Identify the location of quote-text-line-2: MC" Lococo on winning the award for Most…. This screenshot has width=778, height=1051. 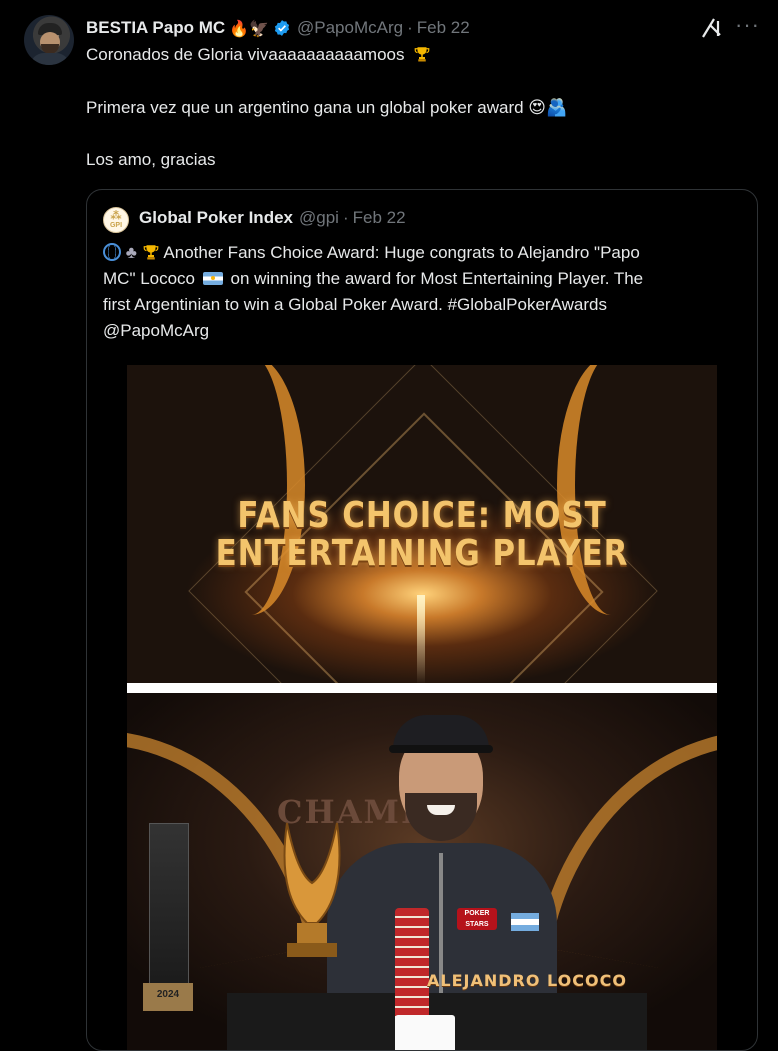
(373, 279).